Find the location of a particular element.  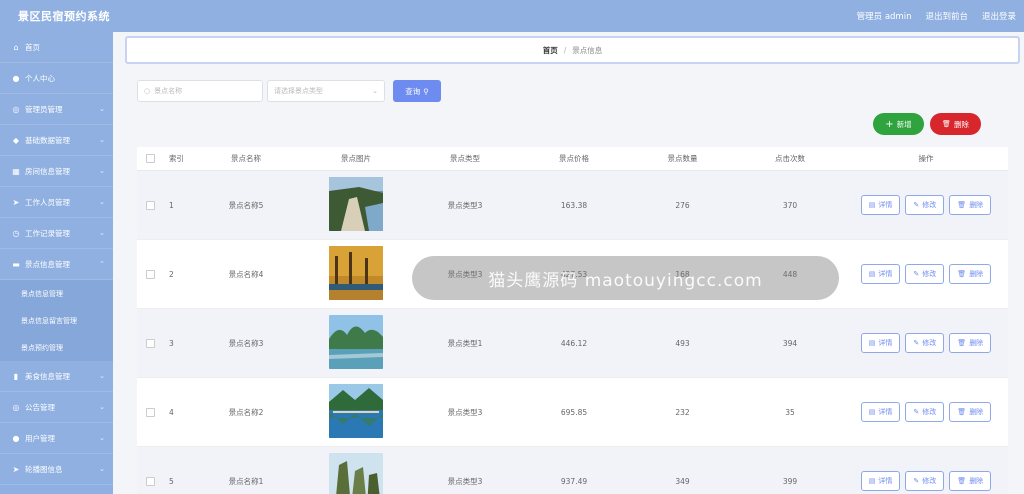

sidebar-item-carousel: ➤ 轮播图信息 ⌄ is located at coordinates (56, 469).